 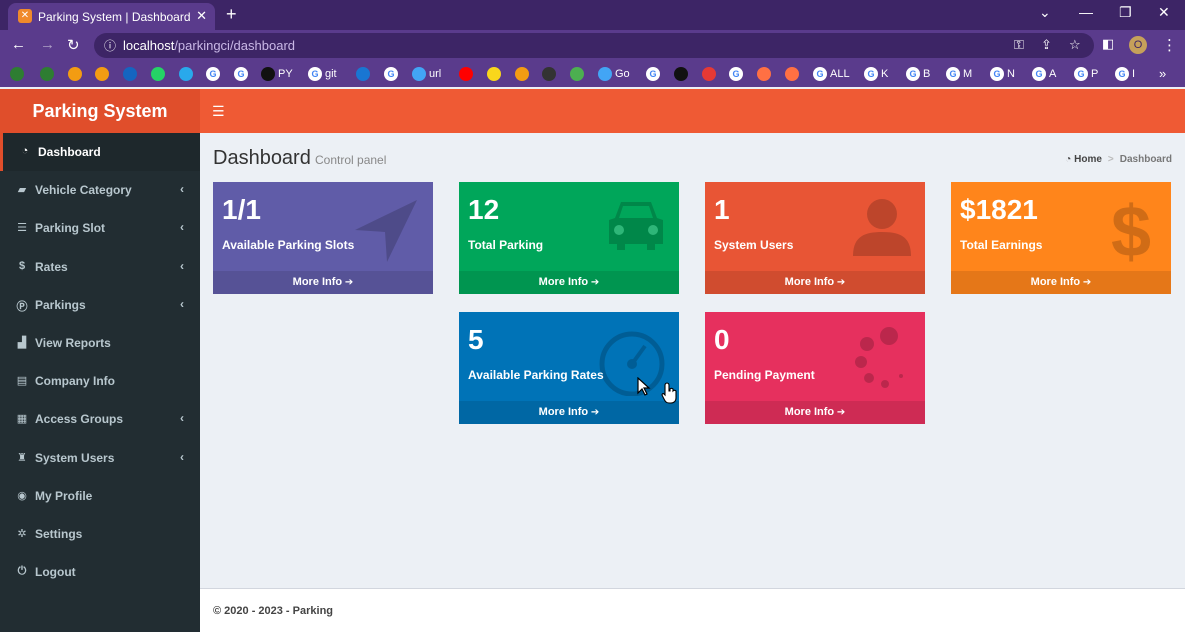 What do you see at coordinates (1134, 74) in the screenshot?
I see `bookmark-label: I` at bounding box center [1134, 74].